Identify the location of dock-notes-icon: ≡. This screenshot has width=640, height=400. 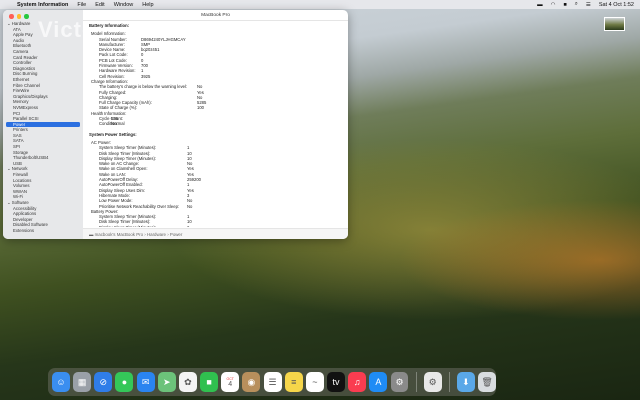
(293, 382).